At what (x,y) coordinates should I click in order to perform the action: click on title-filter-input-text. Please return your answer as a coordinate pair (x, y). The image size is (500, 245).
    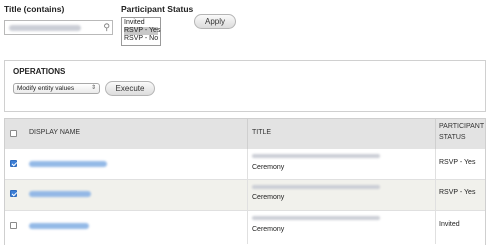
    Looking at the image, I should click on (45, 28).